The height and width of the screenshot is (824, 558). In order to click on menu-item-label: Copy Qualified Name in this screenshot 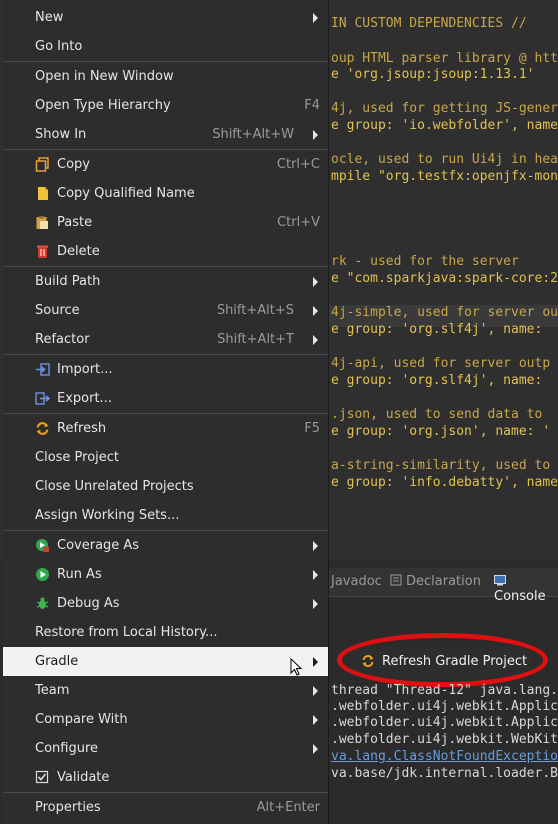, I will do `click(126, 193)`.